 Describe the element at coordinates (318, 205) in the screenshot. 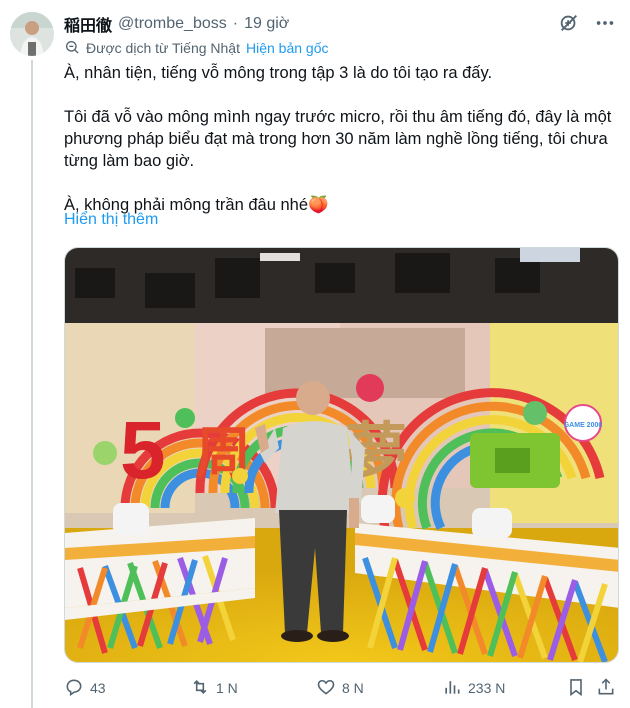

I see `peach-emoji: 🍑` at that location.